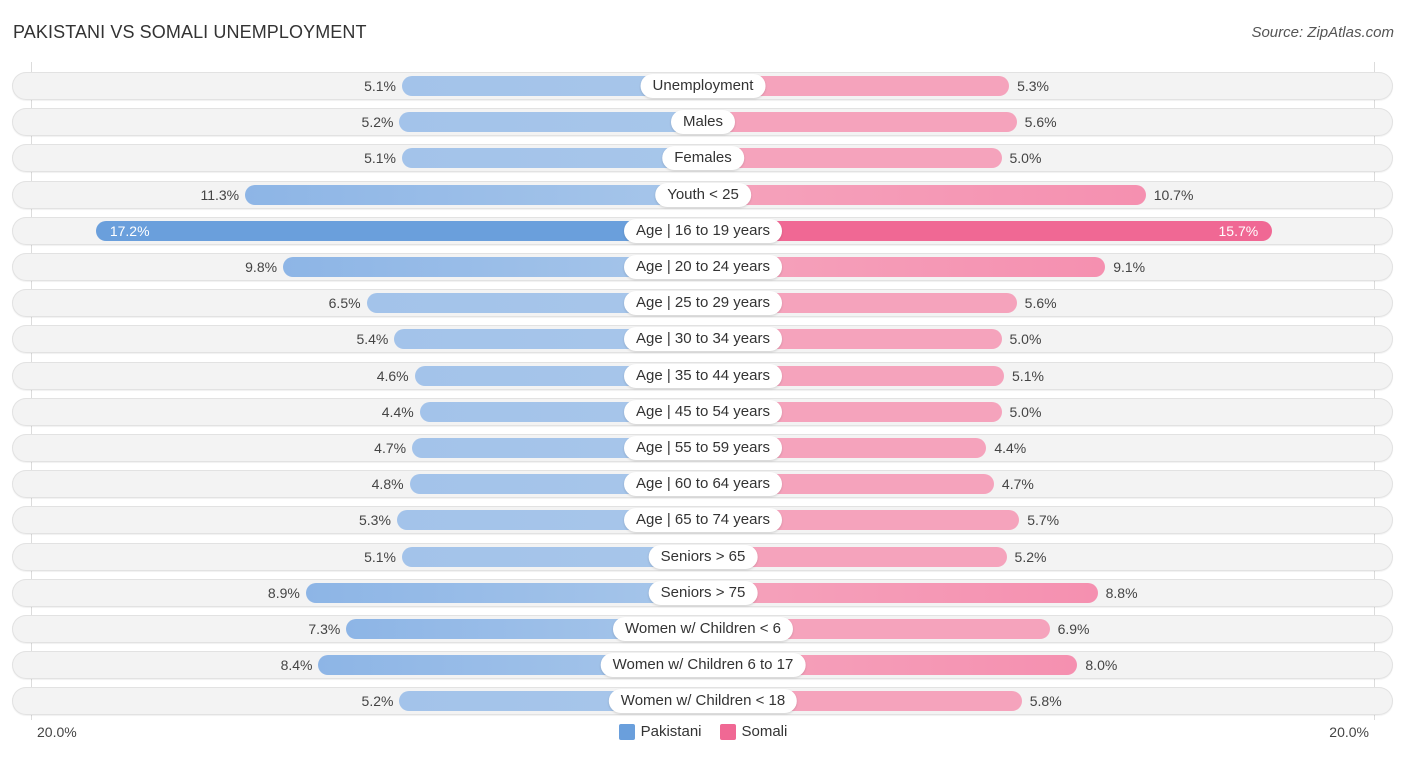 The image size is (1406, 757). I want to click on chart-title: PAKISTANI VS SOMALI UNEMPLOYMENT, so click(190, 32).